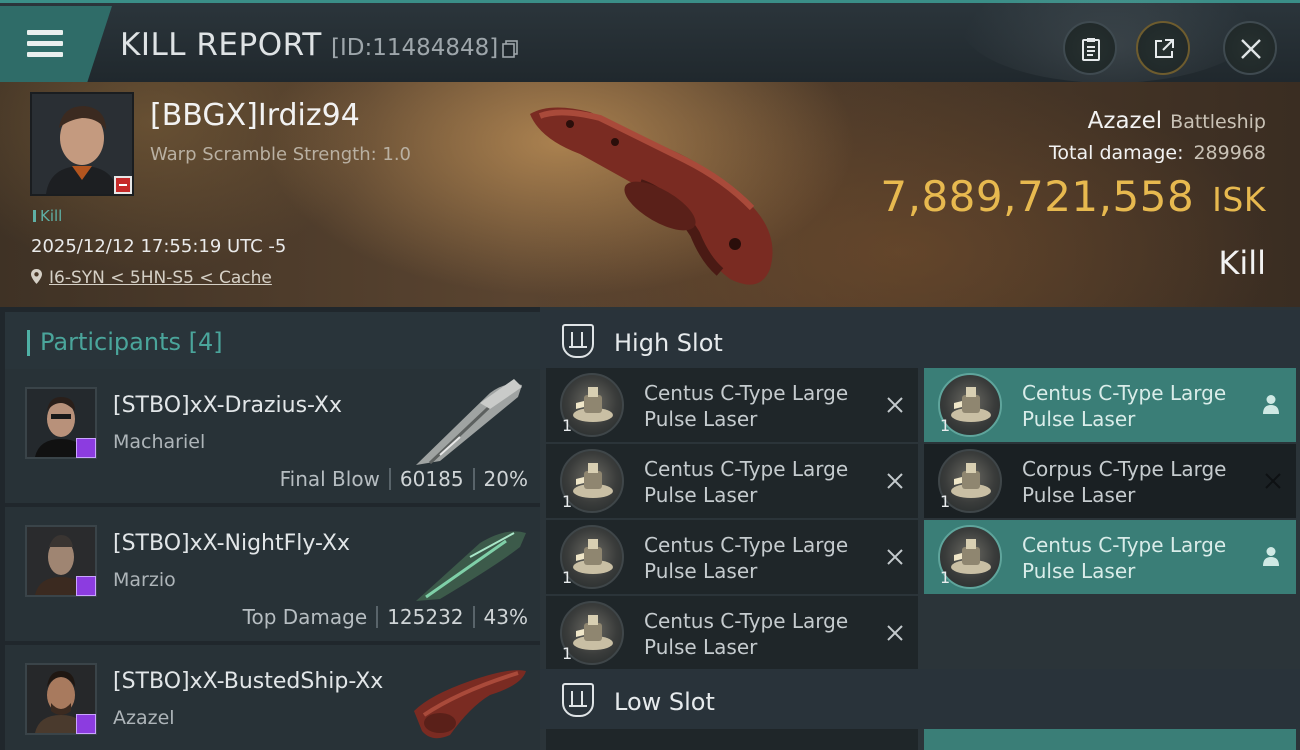  I want to click on warp-scramble-strength: Warp Scramble Strength: 1.0, so click(281, 154).